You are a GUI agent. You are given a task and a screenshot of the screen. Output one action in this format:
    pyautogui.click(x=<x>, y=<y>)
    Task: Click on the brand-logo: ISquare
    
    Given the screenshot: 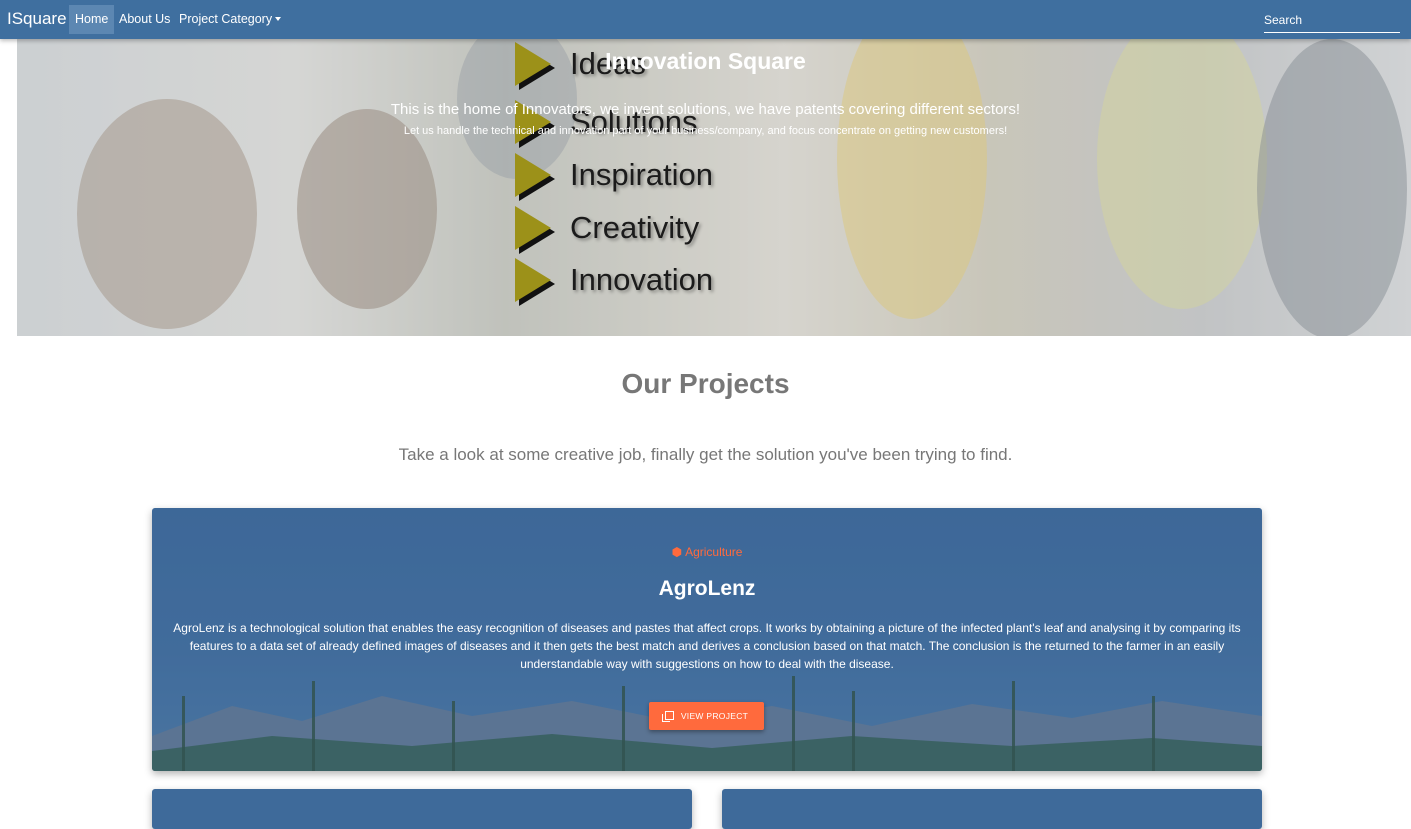 What is the action you would take?
    pyautogui.click(x=37, y=19)
    